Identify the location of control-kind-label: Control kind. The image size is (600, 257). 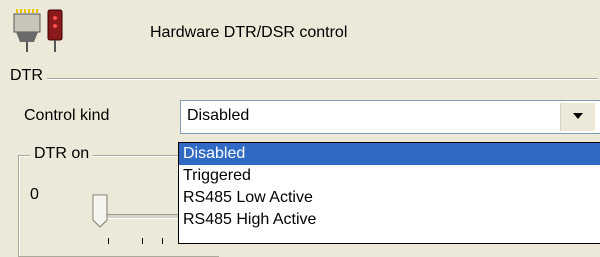
(67, 115).